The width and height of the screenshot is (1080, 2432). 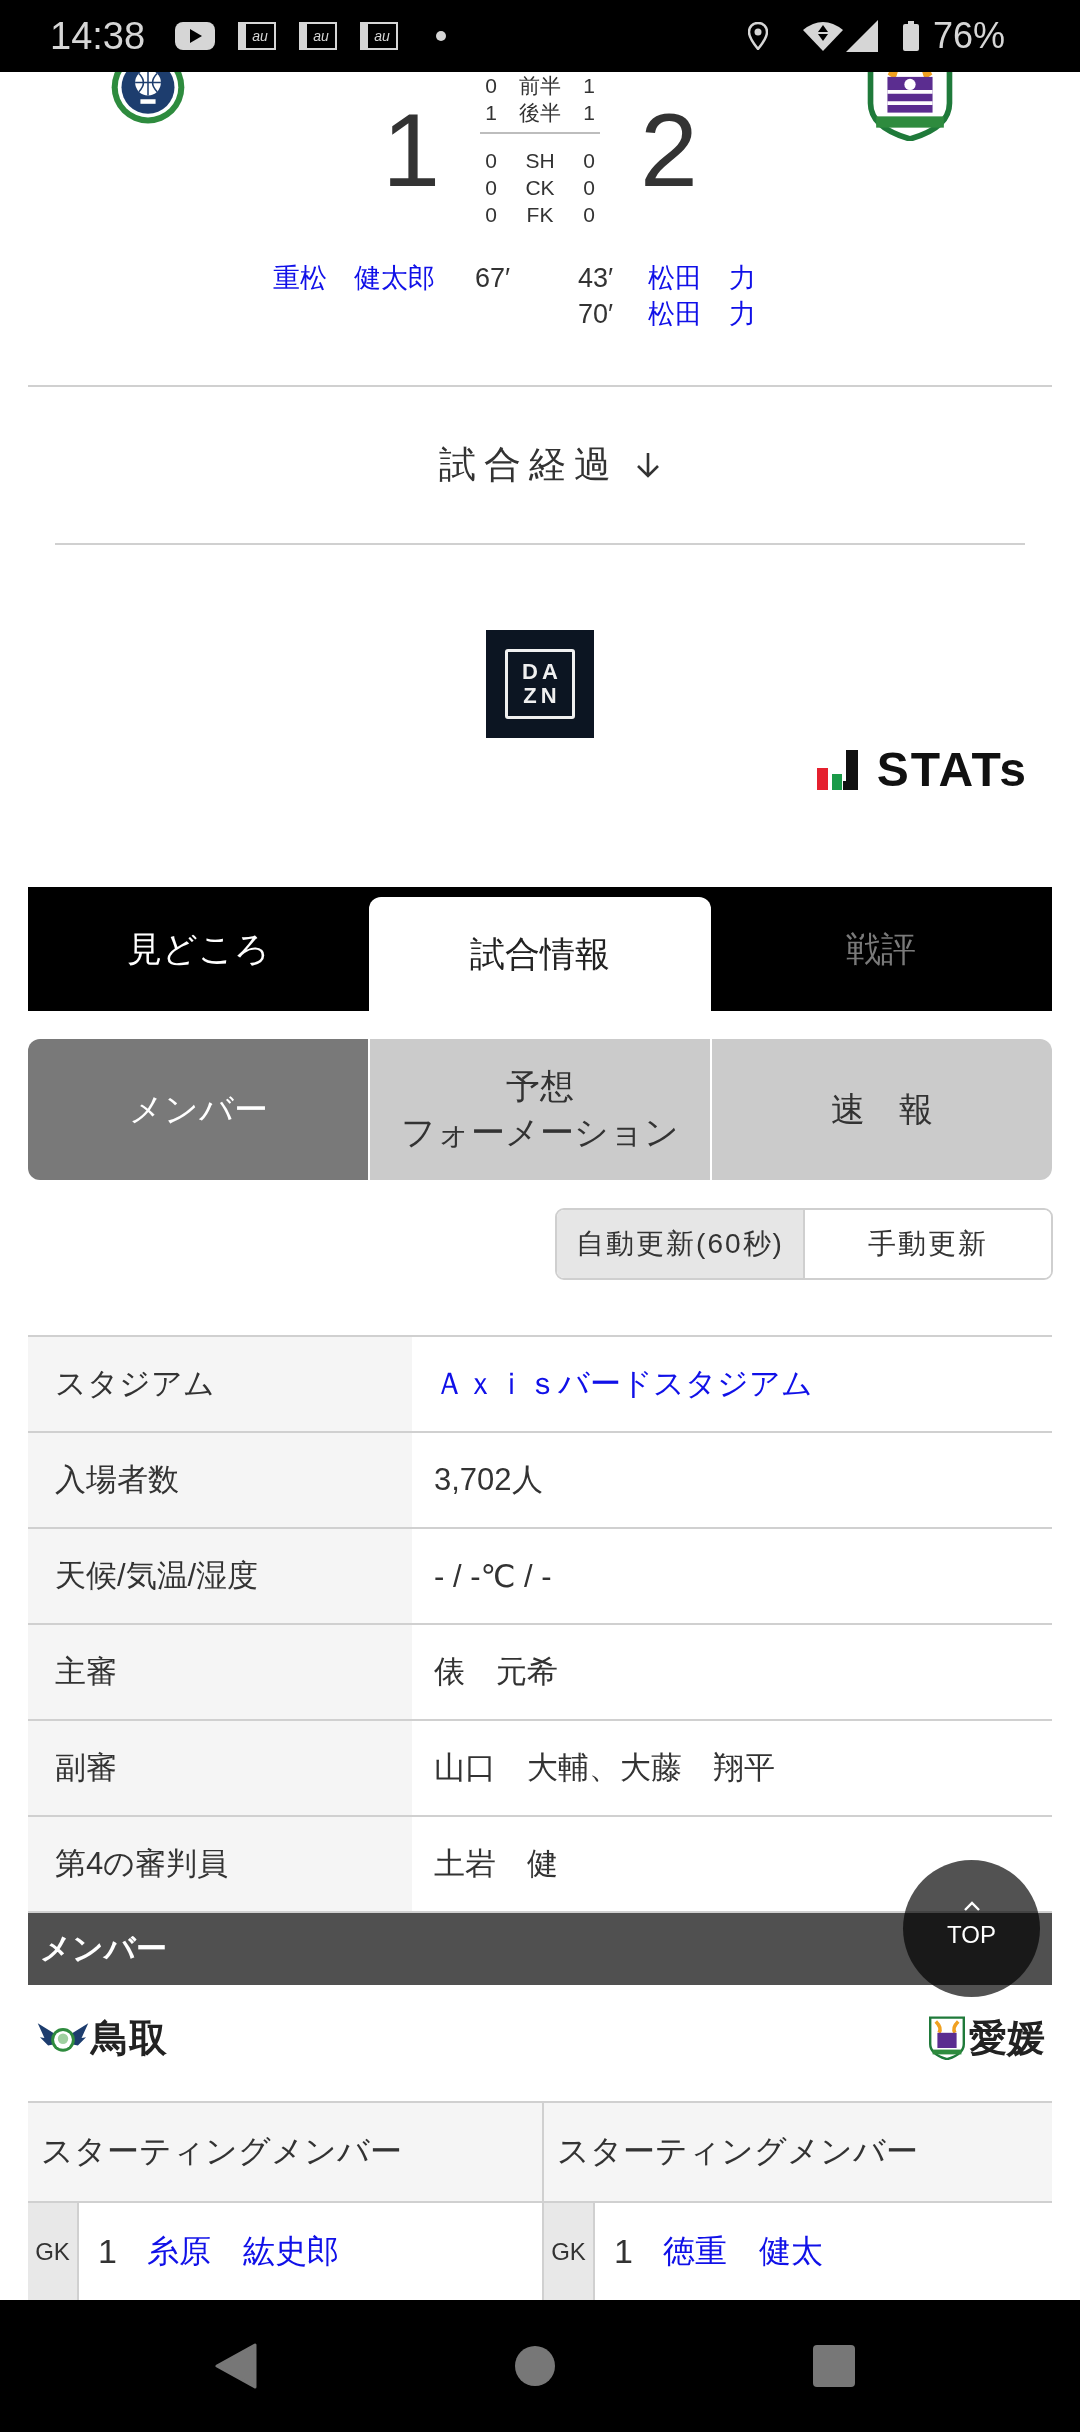 I want to click on battery-percentage: 76%, so click(x=968, y=36).